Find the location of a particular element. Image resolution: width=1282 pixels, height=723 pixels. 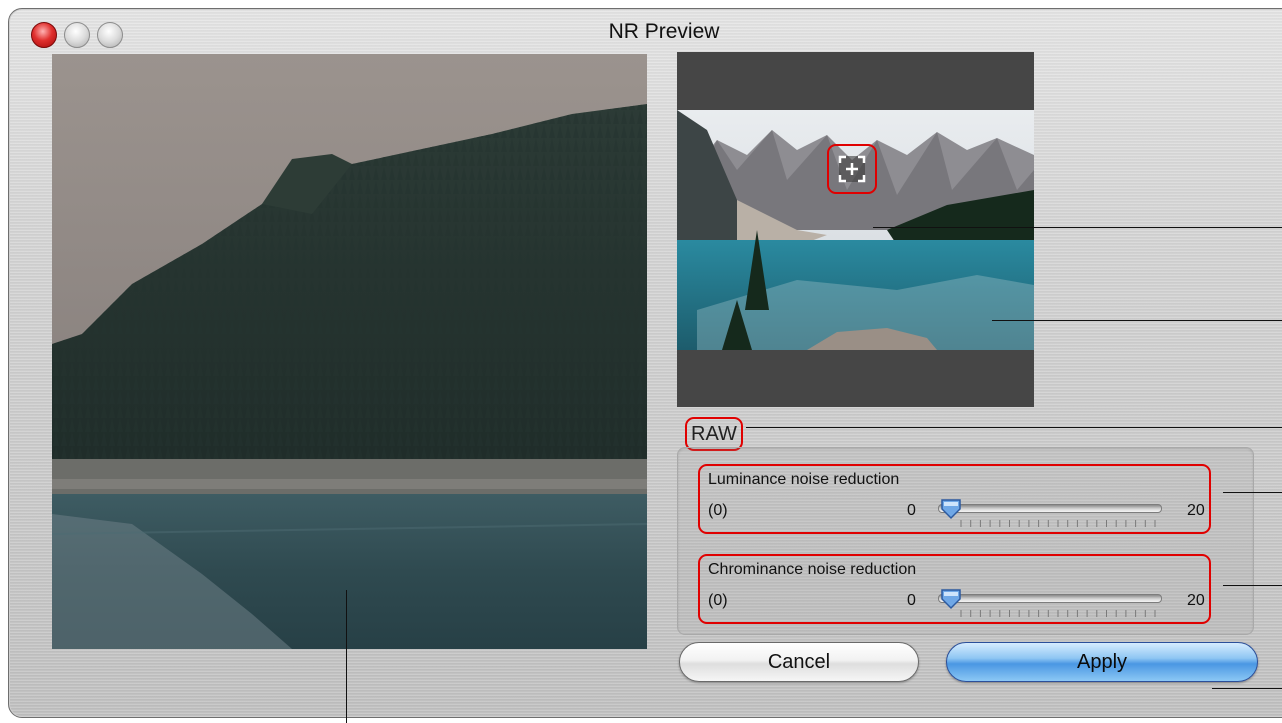

luminance-max-label: 20 is located at coordinates (1196, 510).